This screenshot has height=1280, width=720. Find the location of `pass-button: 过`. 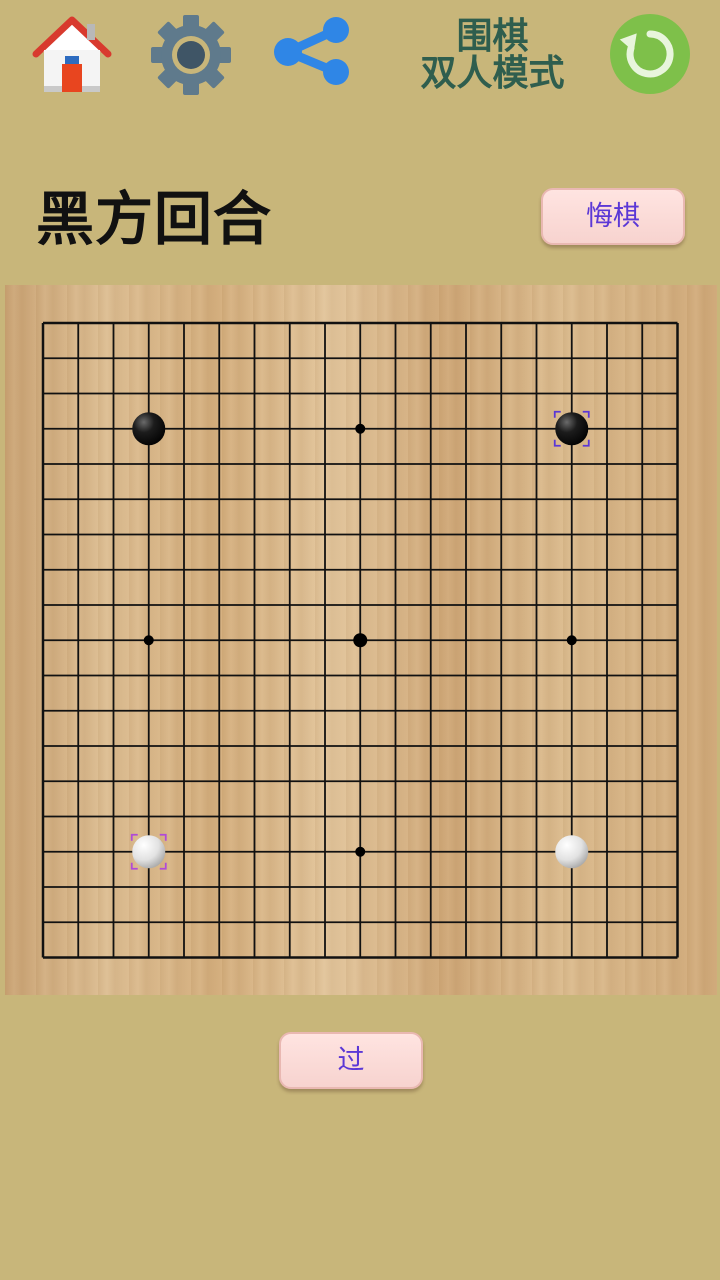

pass-button: 过 is located at coordinates (351, 1060).